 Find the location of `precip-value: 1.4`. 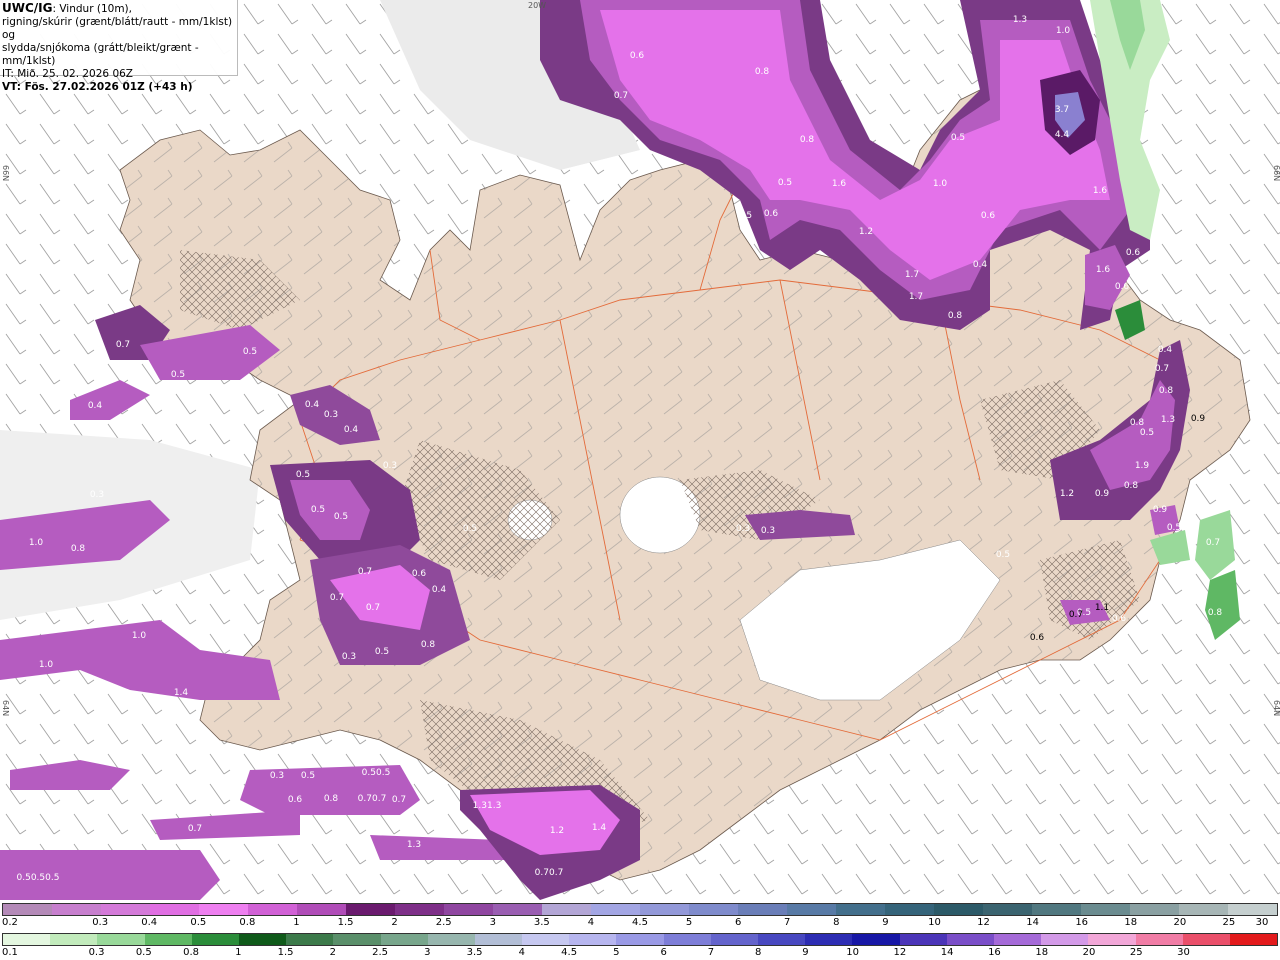

precip-value: 1.4 is located at coordinates (181, 693).